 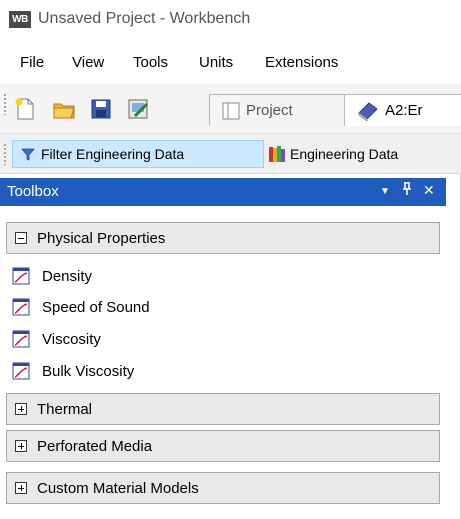 What do you see at coordinates (144, 18) in the screenshot?
I see `window-title: Unsaved Project - Workbench` at bounding box center [144, 18].